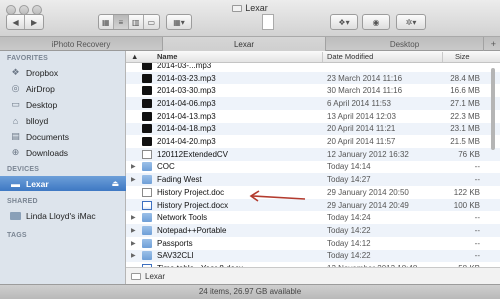 This screenshot has height=299, width=500. I want to click on file-row: ▶ COC Today 14:14 --, so click(313, 167).